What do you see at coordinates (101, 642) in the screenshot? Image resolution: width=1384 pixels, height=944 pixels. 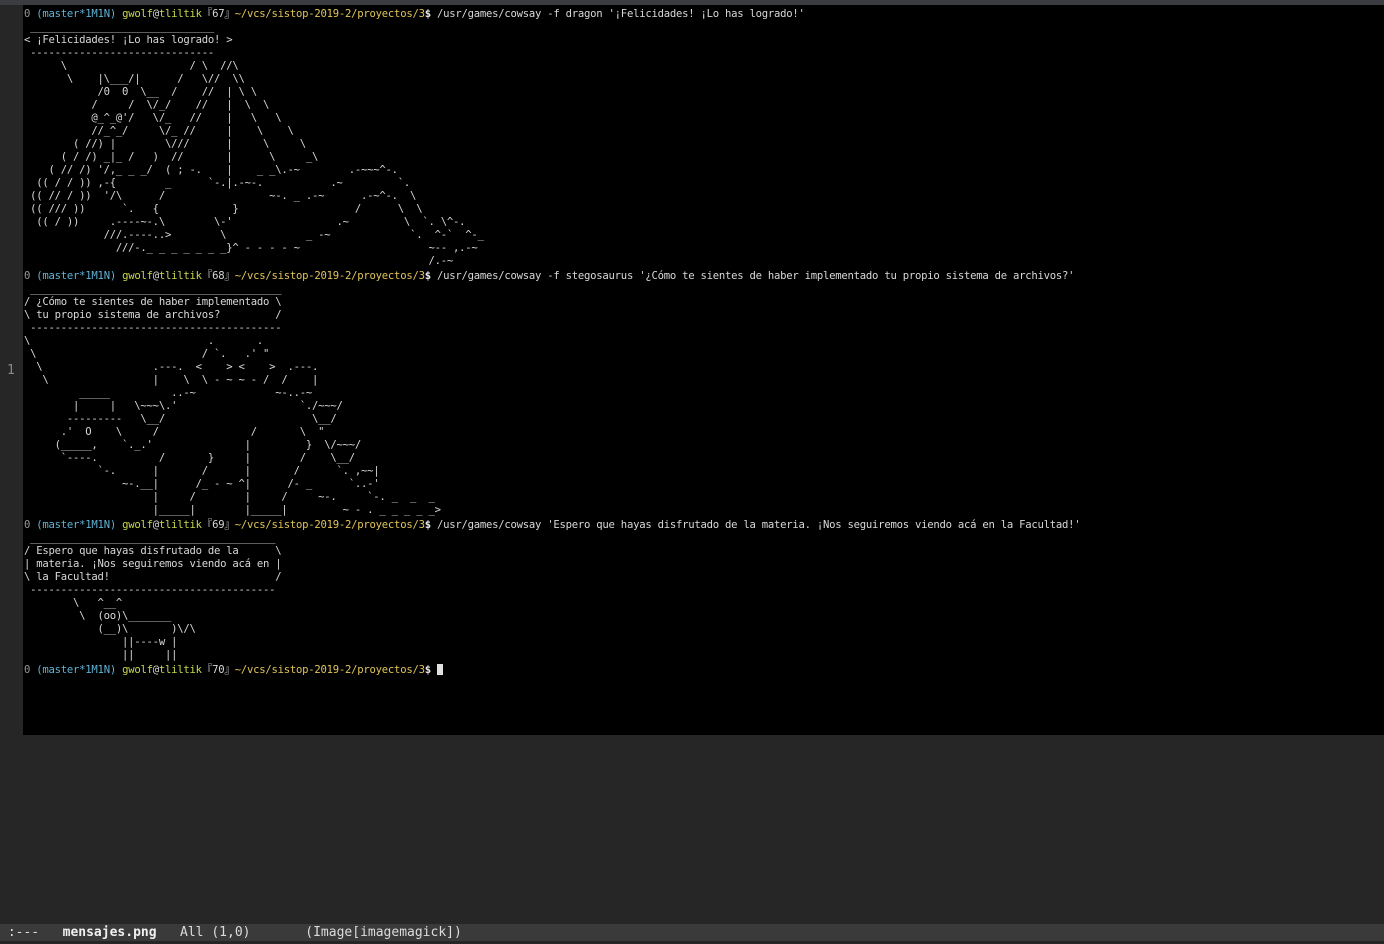 I see `output-line: ||----w |` at bounding box center [101, 642].